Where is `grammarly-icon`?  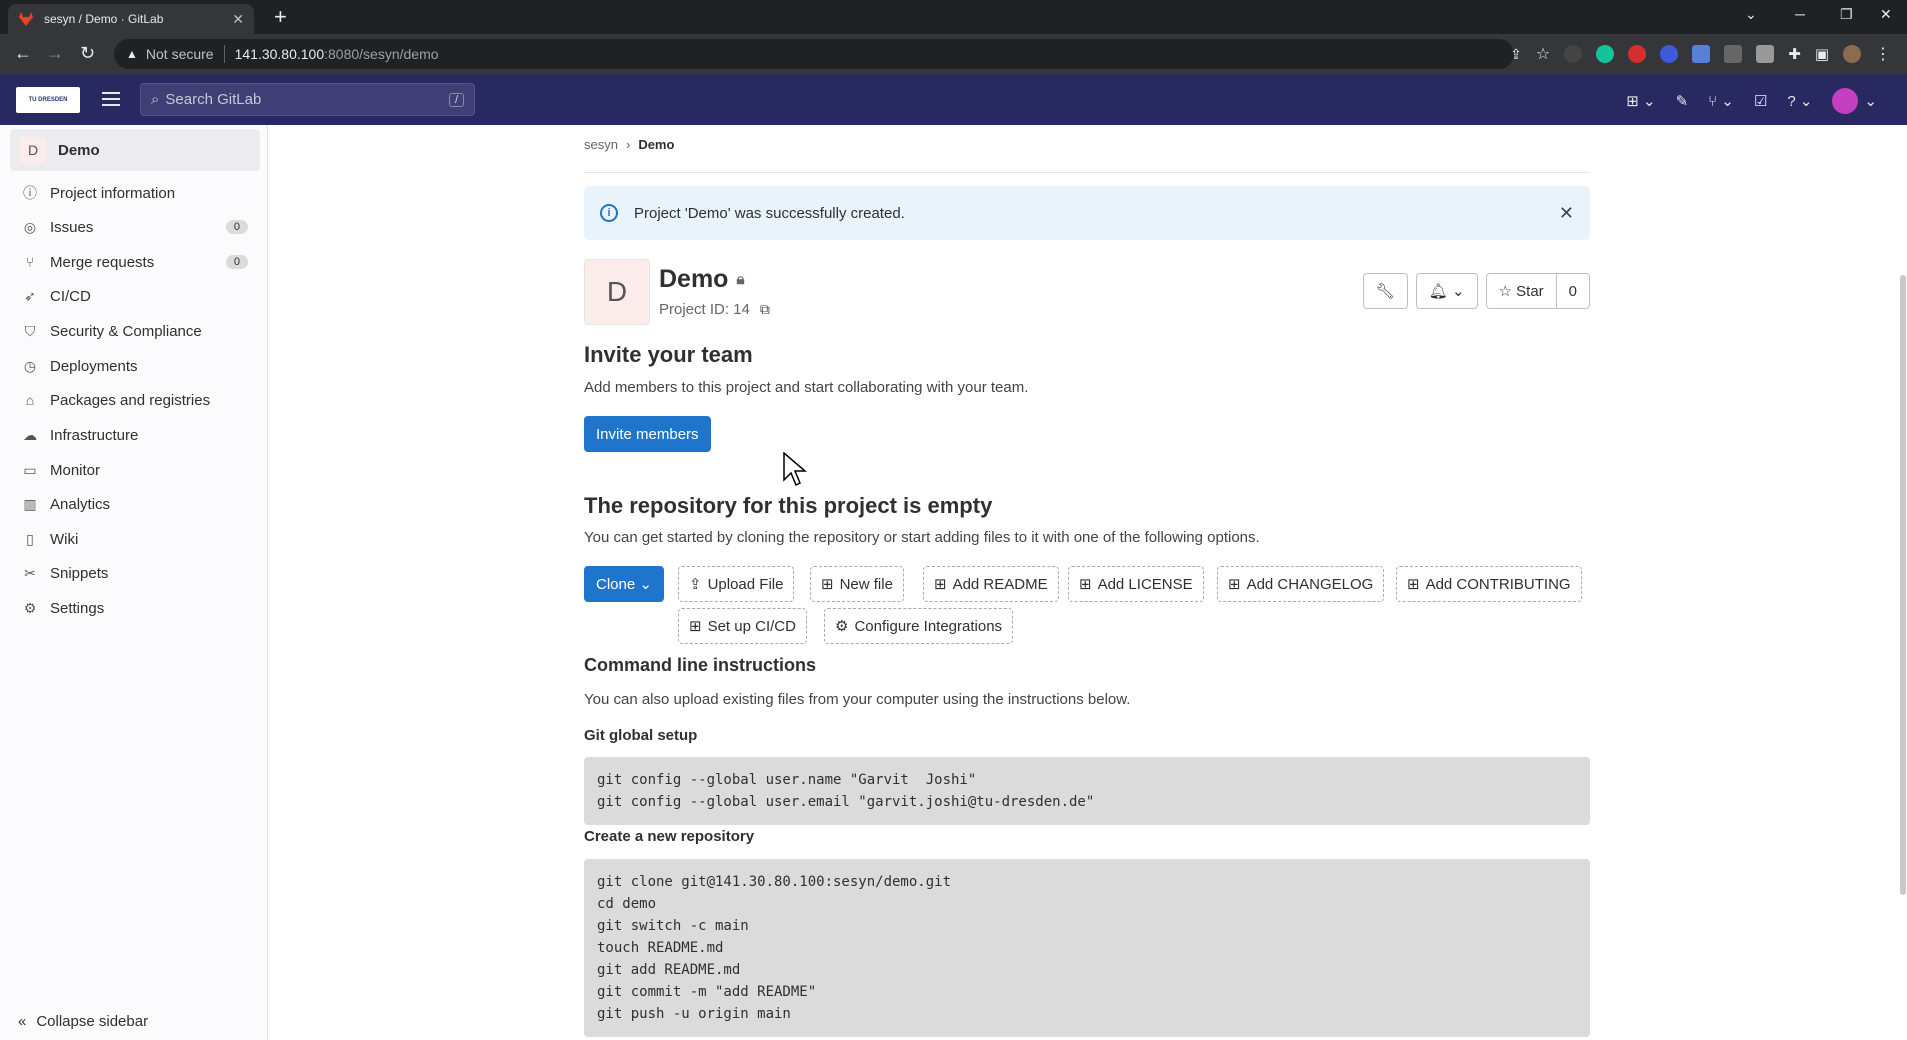
grammarly-icon is located at coordinates (1605, 54).